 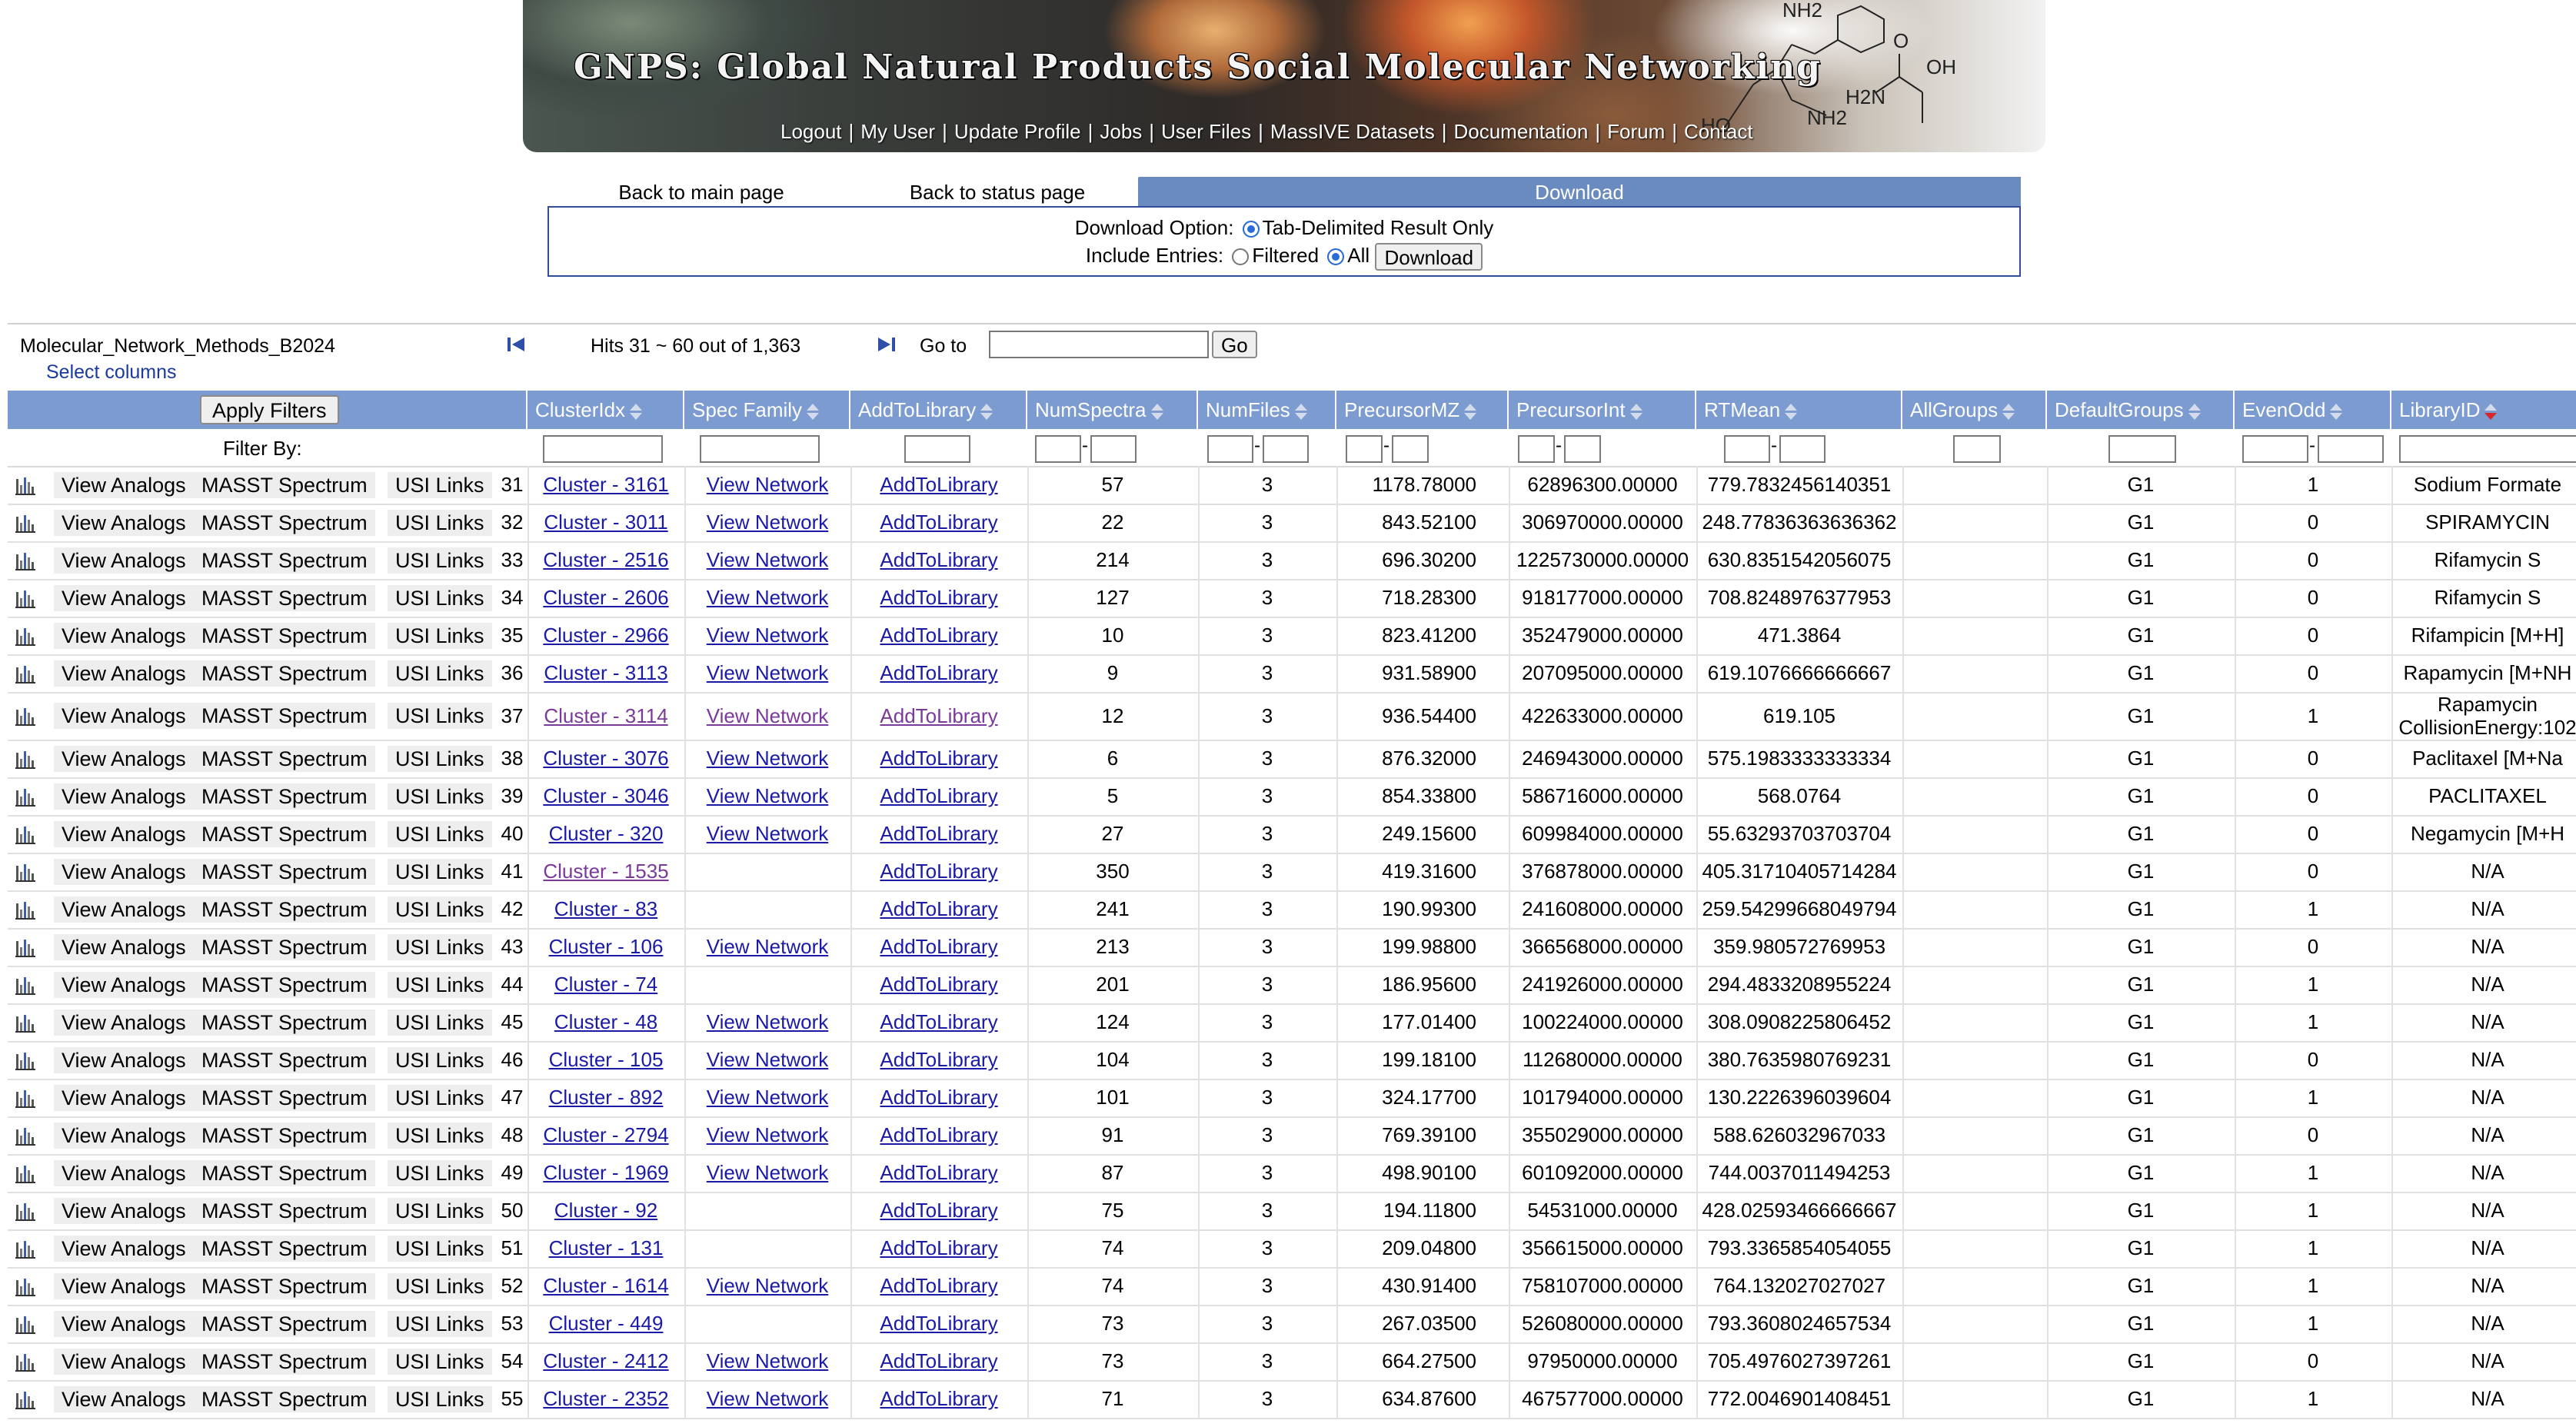 I want to click on apply-filters-button: Apply Filters, so click(x=269, y=409).